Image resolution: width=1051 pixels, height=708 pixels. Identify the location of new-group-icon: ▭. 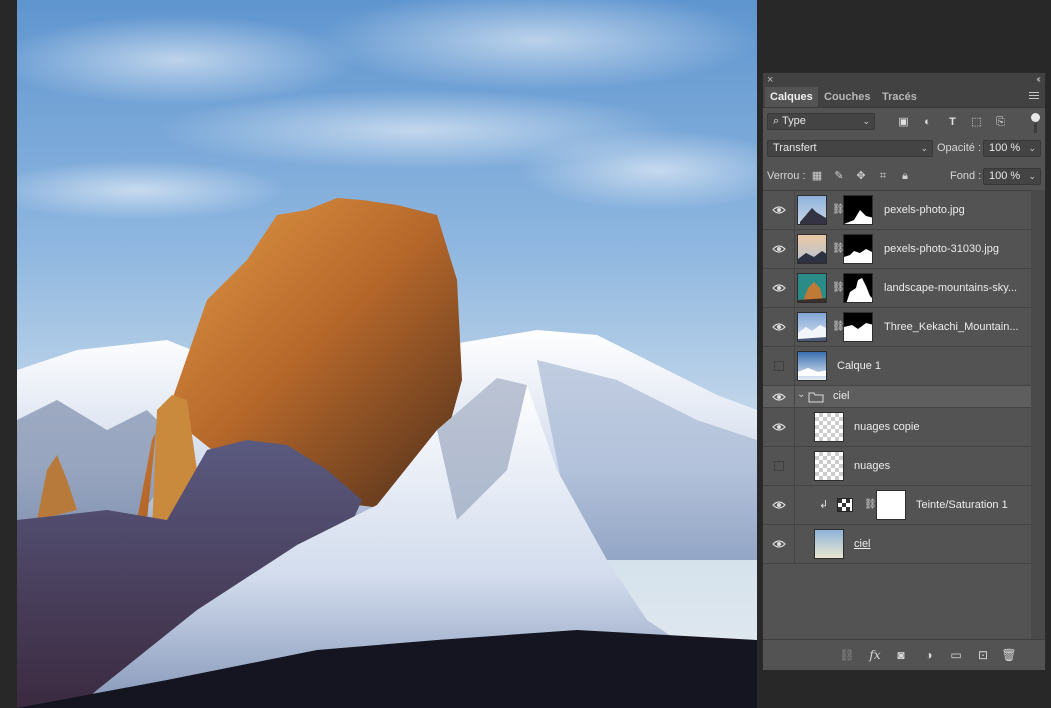
(956, 655).